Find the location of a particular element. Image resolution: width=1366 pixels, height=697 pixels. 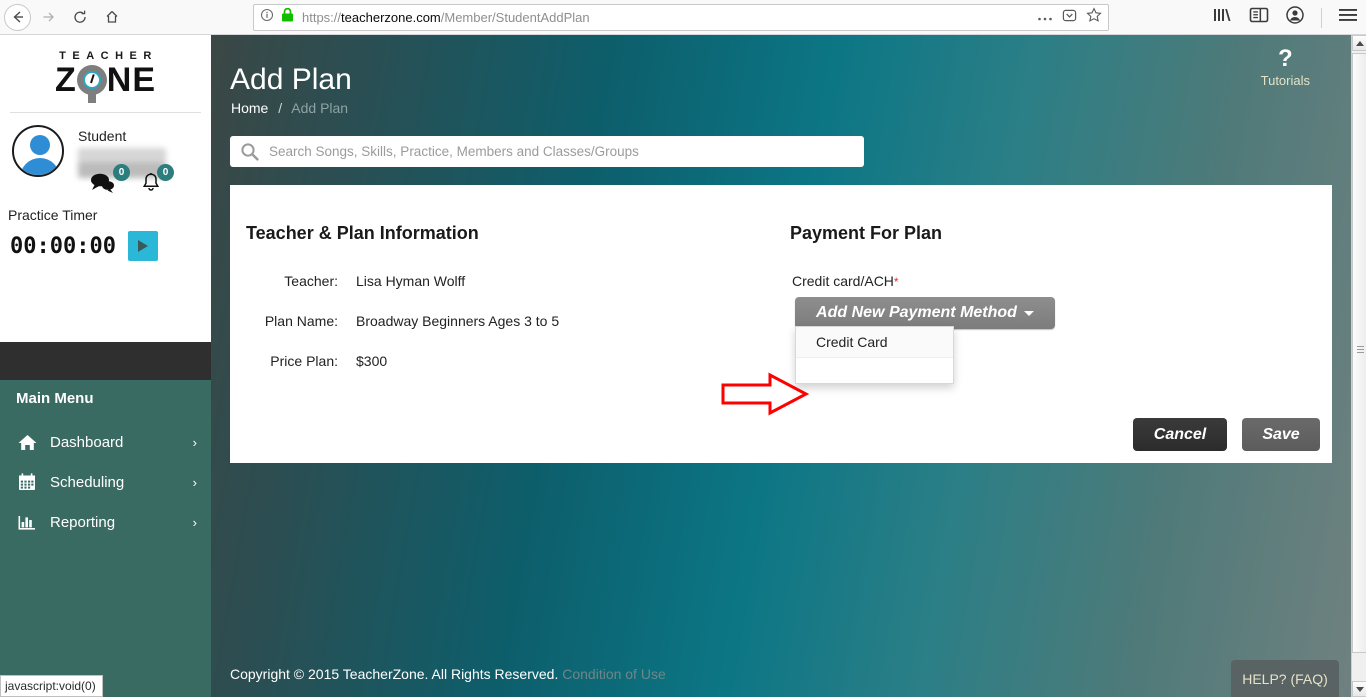

add-new-payment-method-button: Add New Payment Method is located at coordinates (925, 313).